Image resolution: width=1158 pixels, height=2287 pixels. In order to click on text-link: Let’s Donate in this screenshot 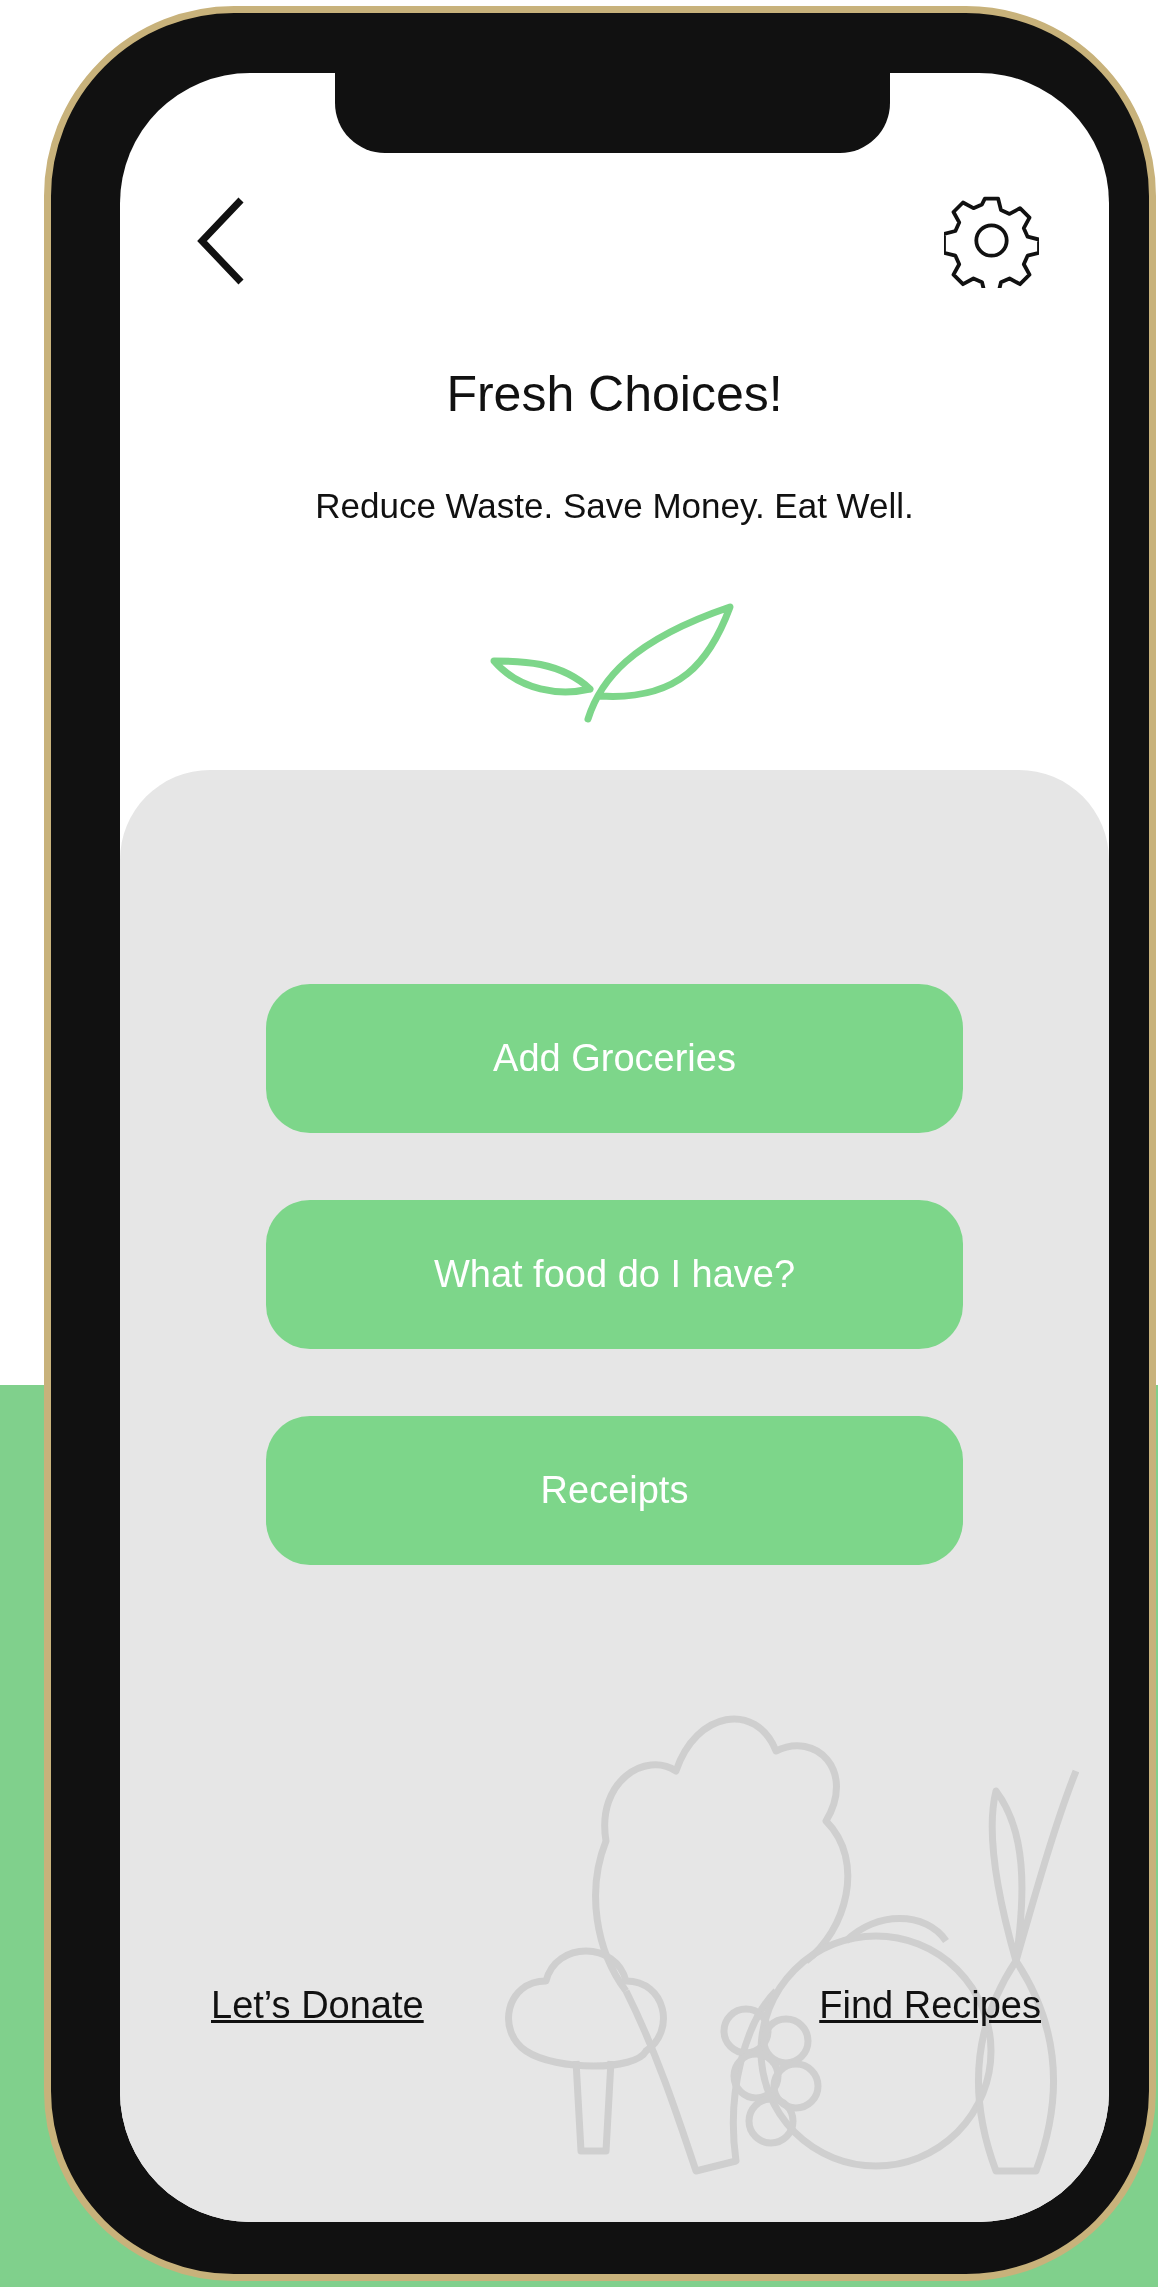, I will do `click(317, 2005)`.